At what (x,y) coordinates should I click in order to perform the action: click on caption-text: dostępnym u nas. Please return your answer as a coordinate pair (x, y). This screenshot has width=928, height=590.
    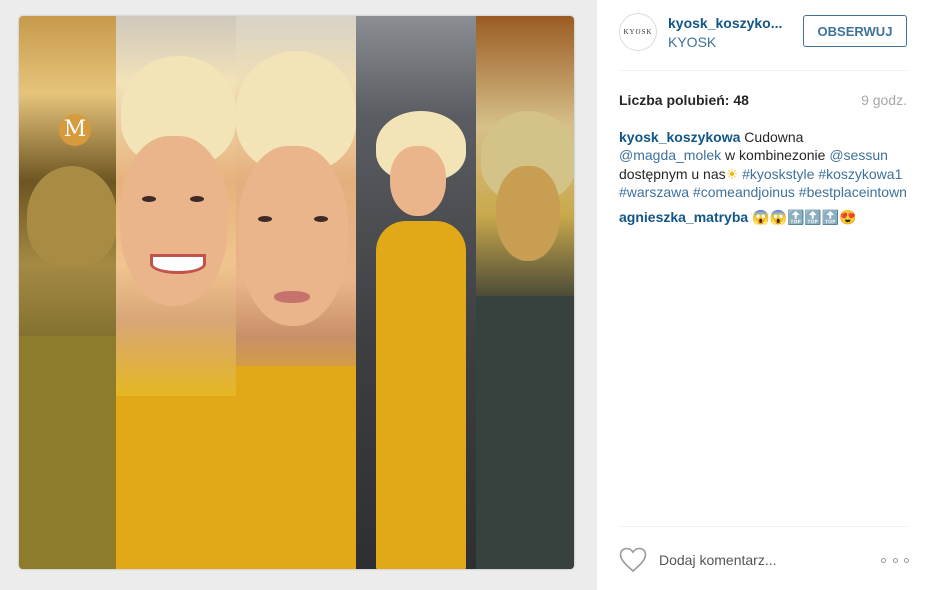
    Looking at the image, I should click on (672, 173).